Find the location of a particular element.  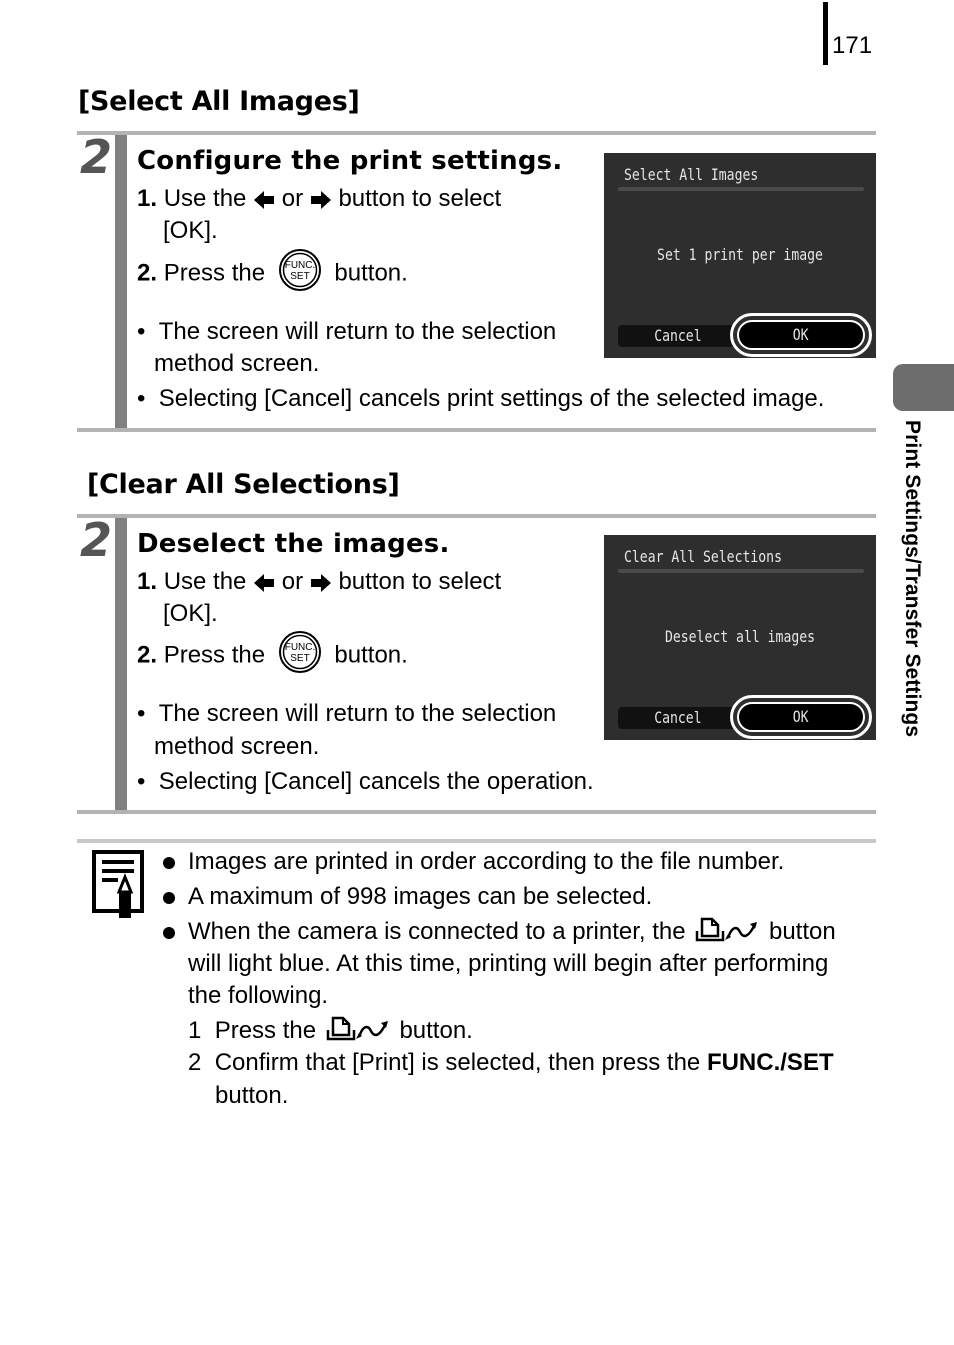

section-heading-clear-all: [Clear All Selections] is located at coordinates (243, 484).